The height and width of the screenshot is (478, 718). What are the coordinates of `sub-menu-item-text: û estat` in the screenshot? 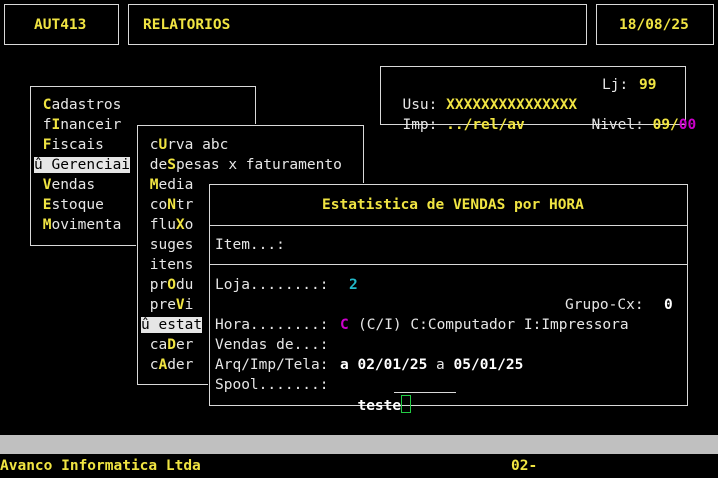 It's located at (172, 325).